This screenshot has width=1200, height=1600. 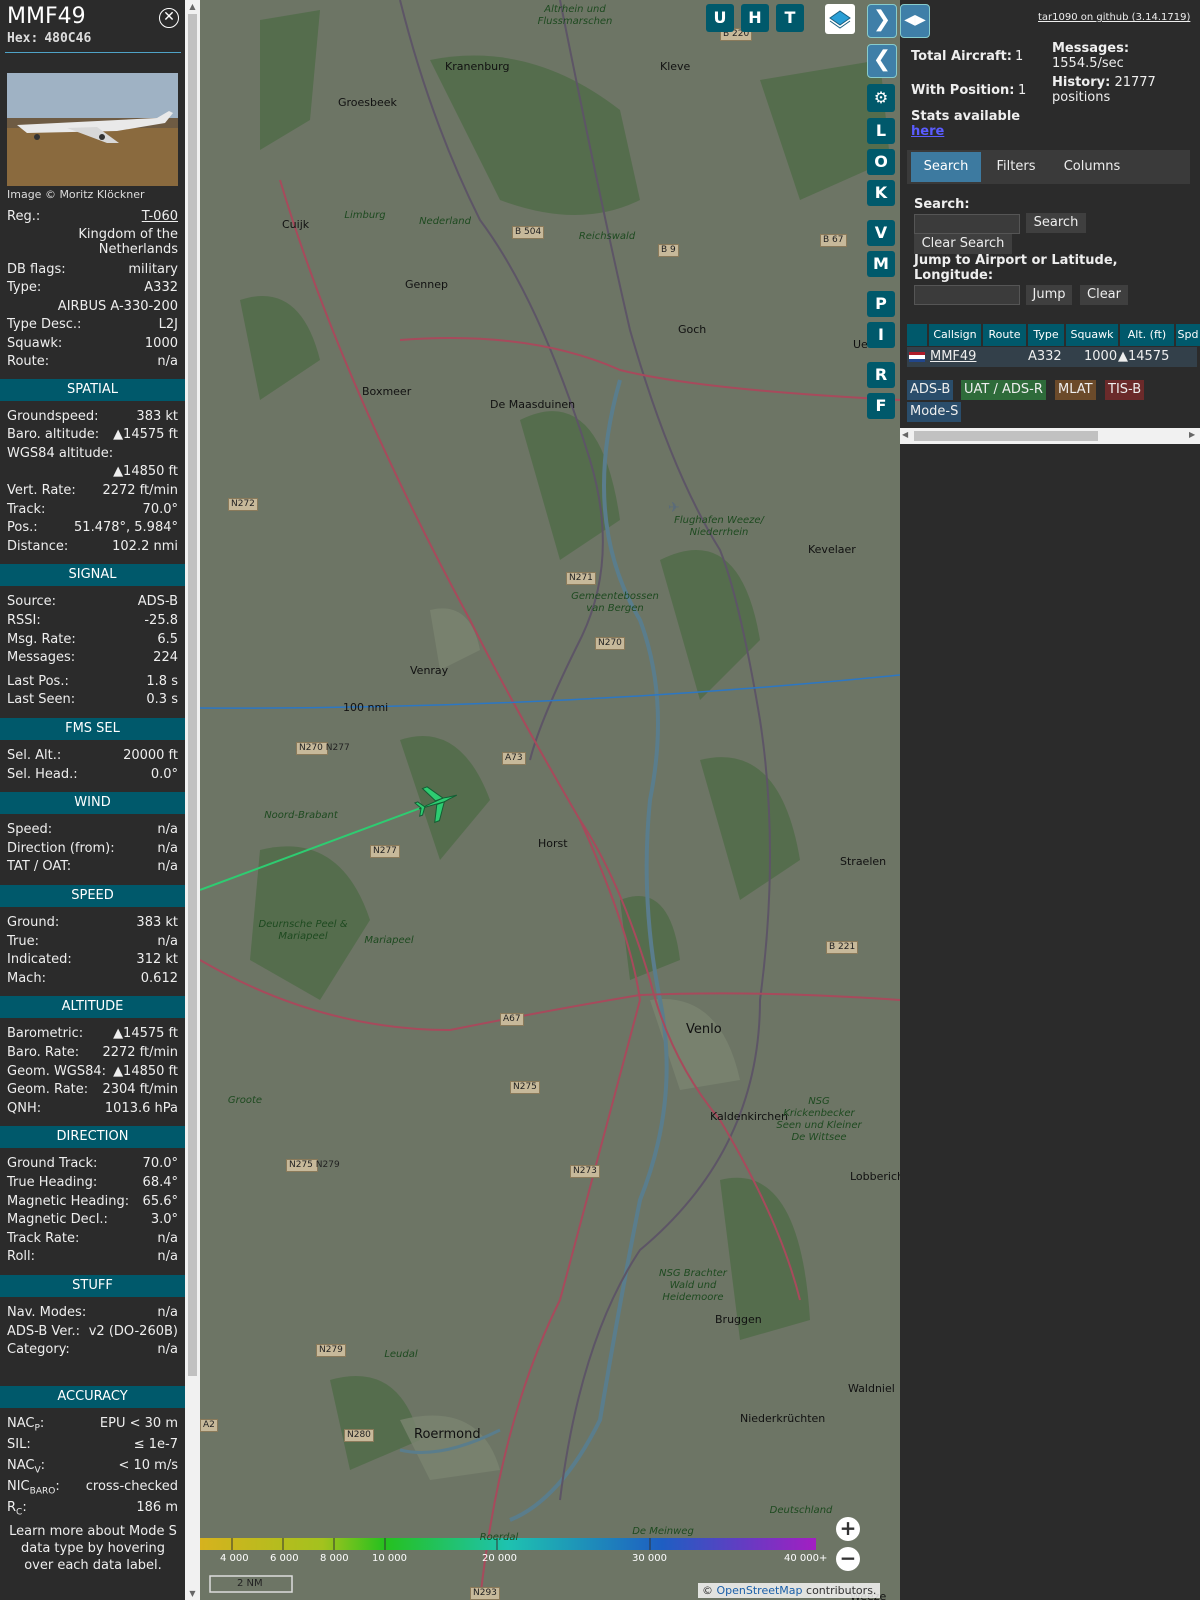 What do you see at coordinates (323, 748) in the screenshot?
I see `map-road-label: N270 N277` at bounding box center [323, 748].